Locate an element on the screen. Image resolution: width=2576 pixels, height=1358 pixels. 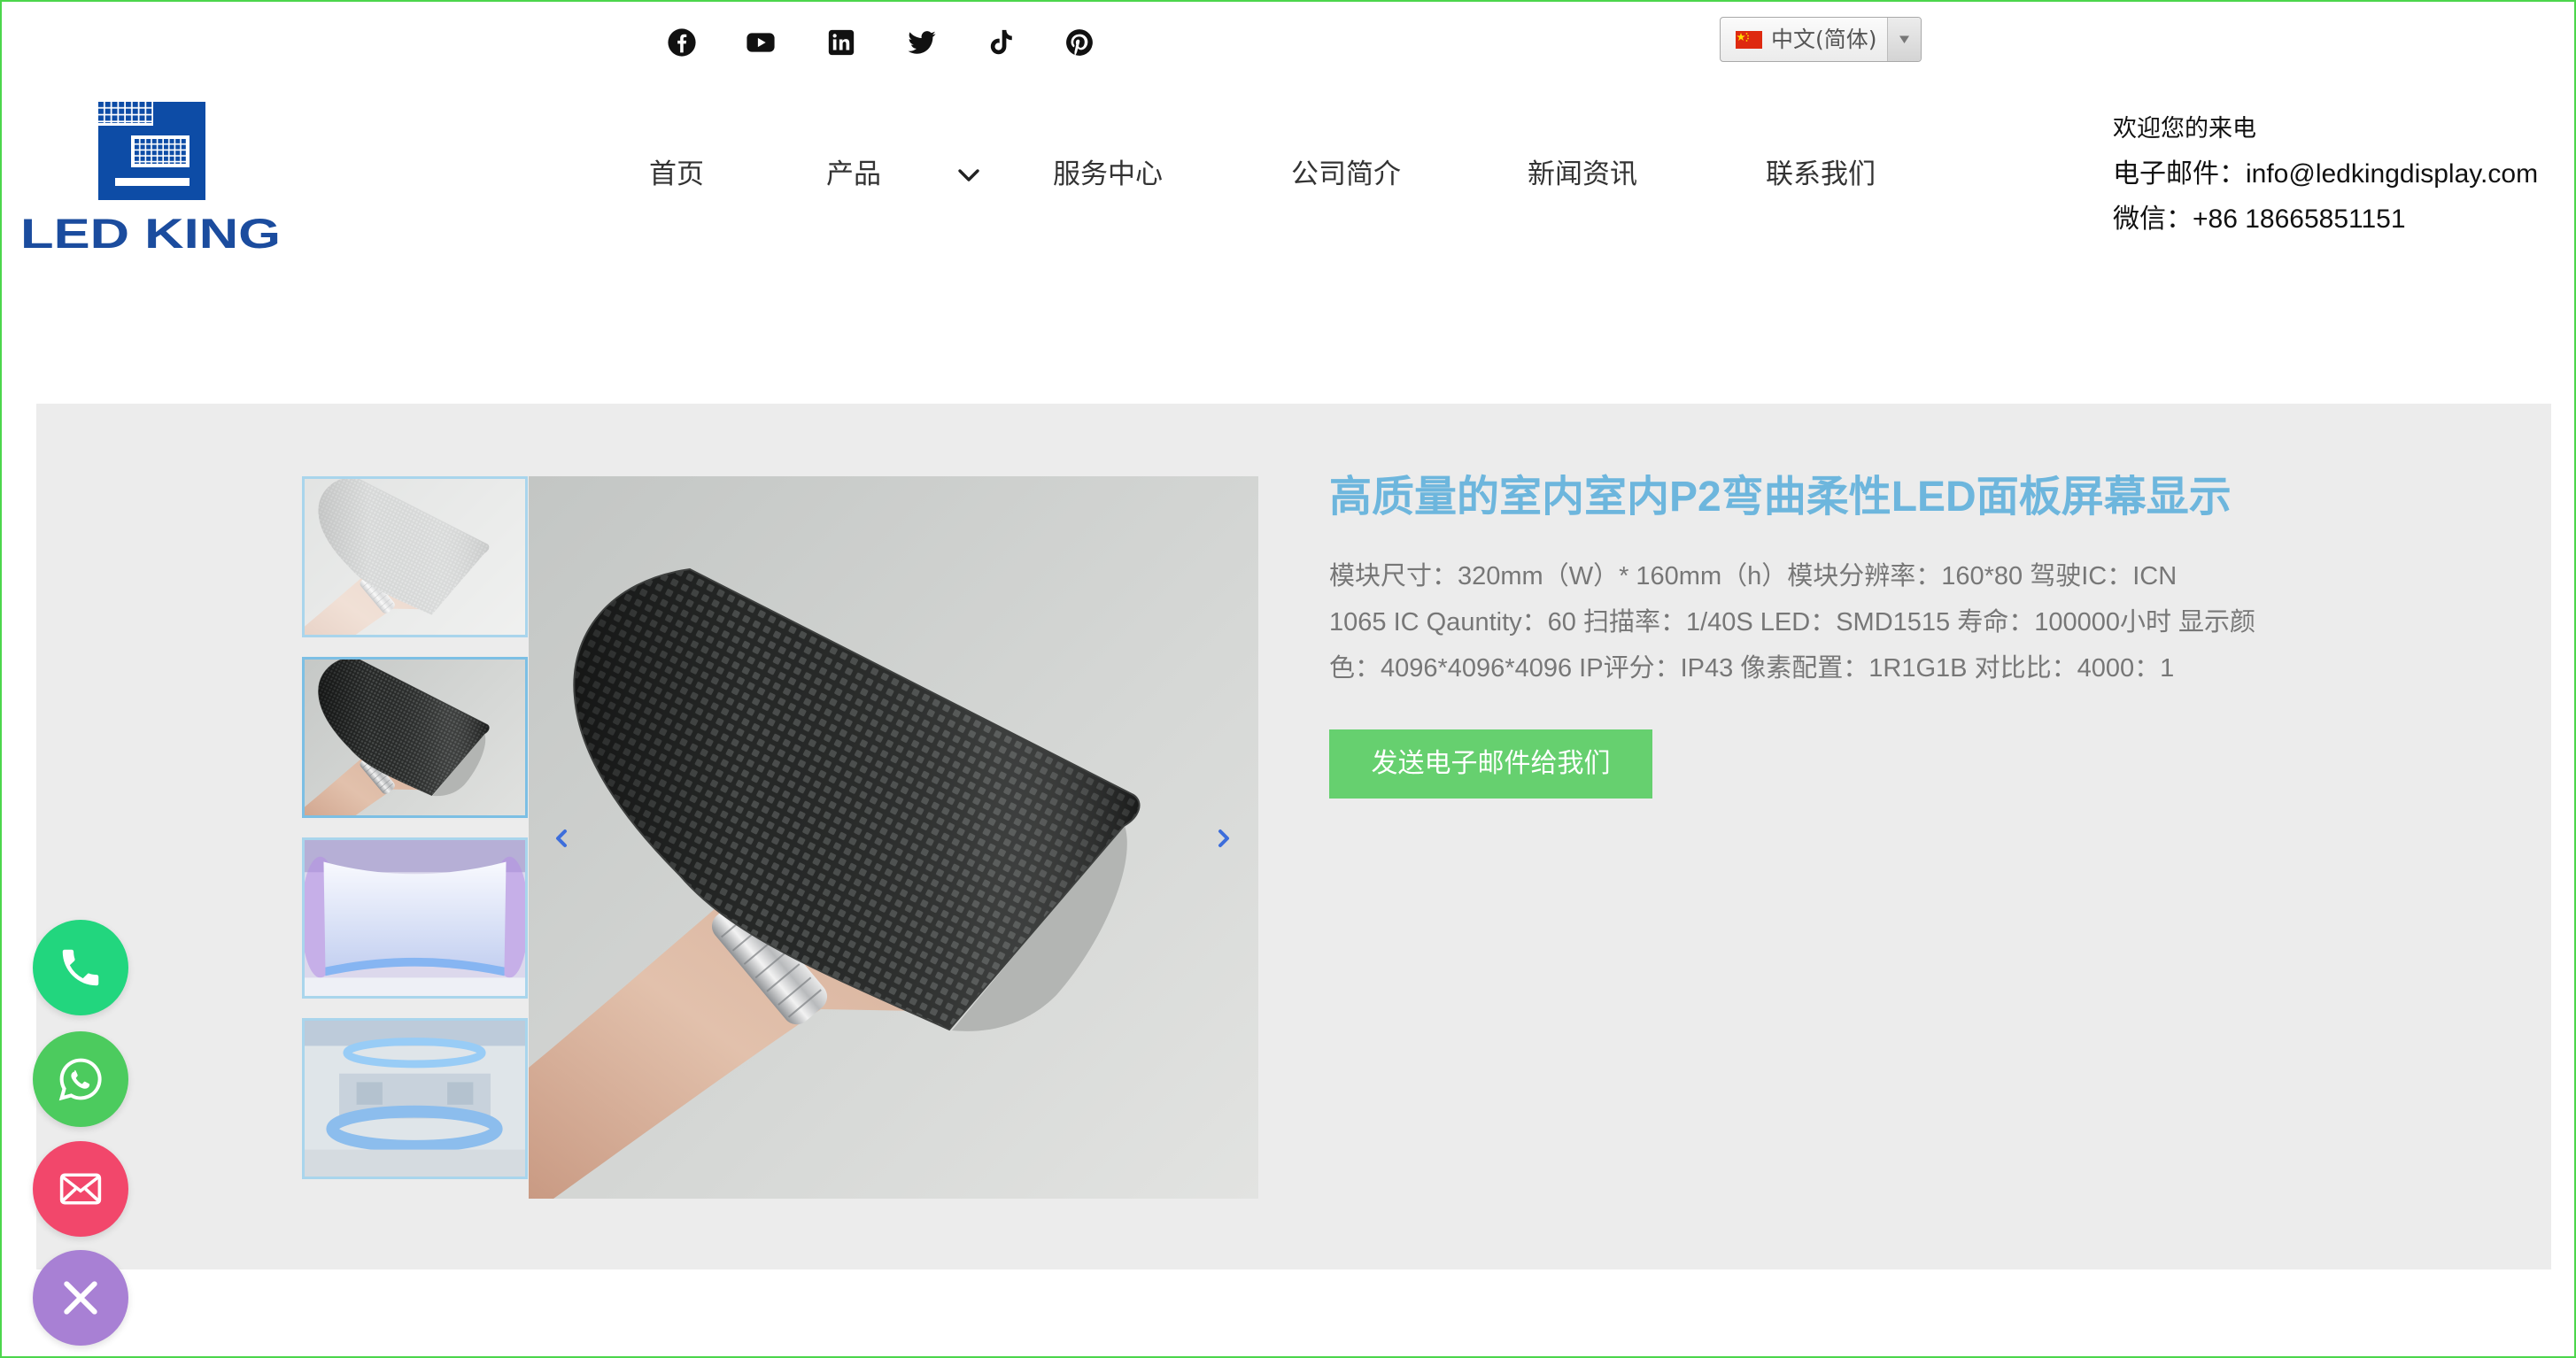
chevron-down-icon is located at coordinates (968, 175).